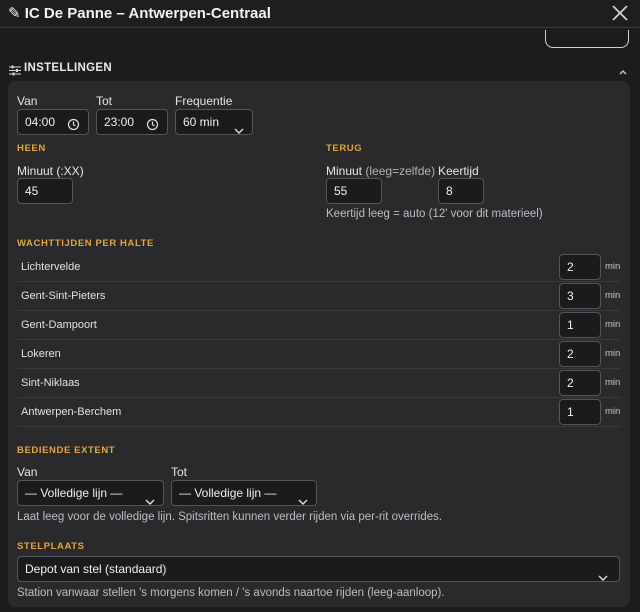  Describe the element at coordinates (319, 296) in the screenshot. I see `wachttijd-row: Gent-Sint-Pieters 3 min` at that location.